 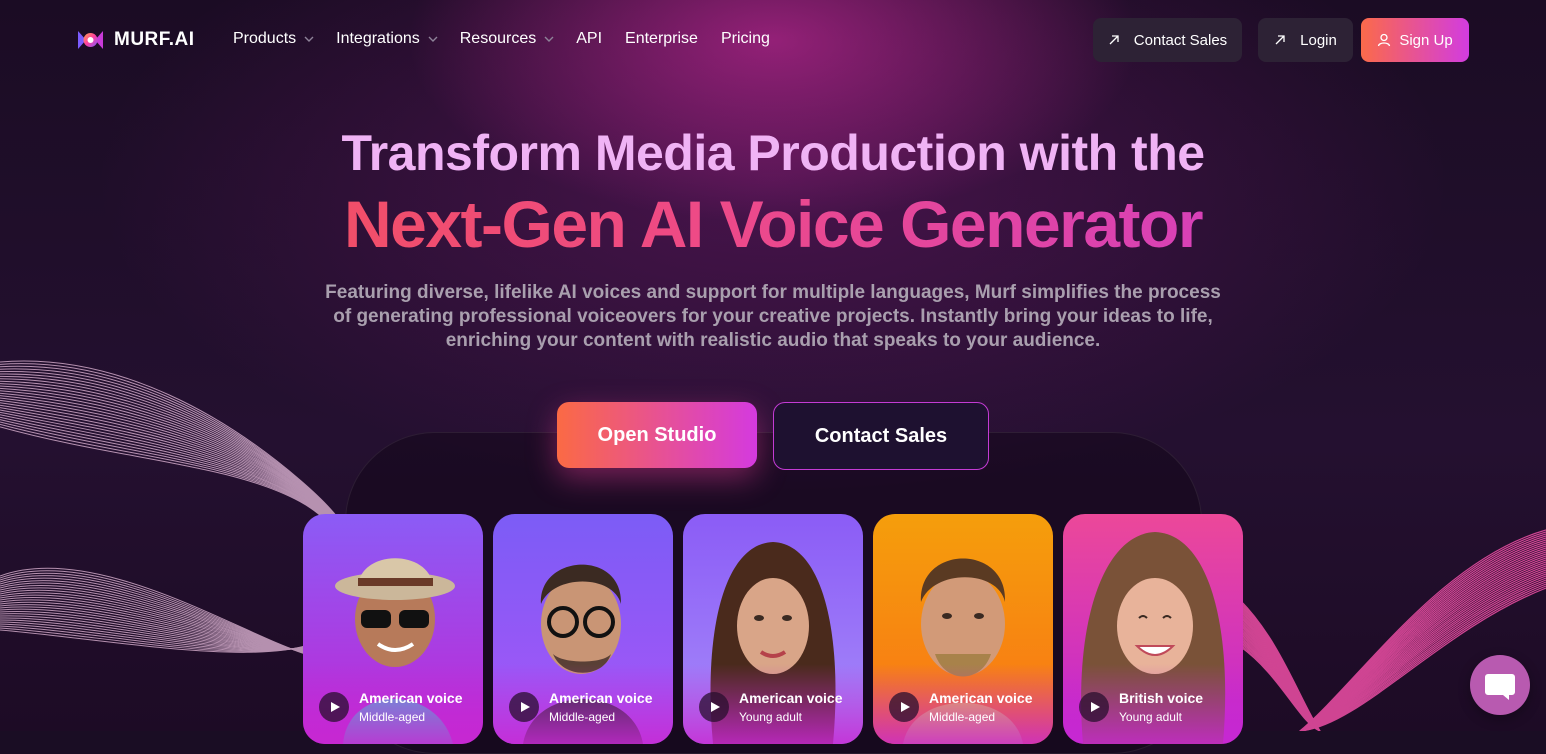 I want to click on contact-sales-button: Contact Sales, so click(x=1167, y=40).